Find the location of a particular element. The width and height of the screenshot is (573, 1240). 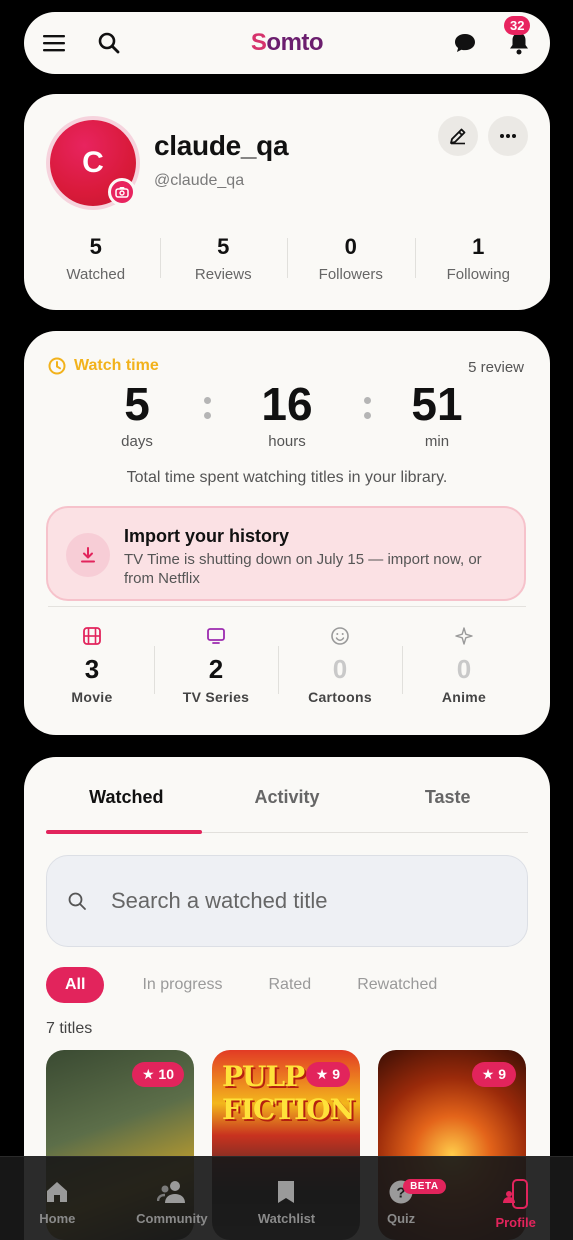

rating-badge: ★ 10 is located at coordinates (157, 1074).